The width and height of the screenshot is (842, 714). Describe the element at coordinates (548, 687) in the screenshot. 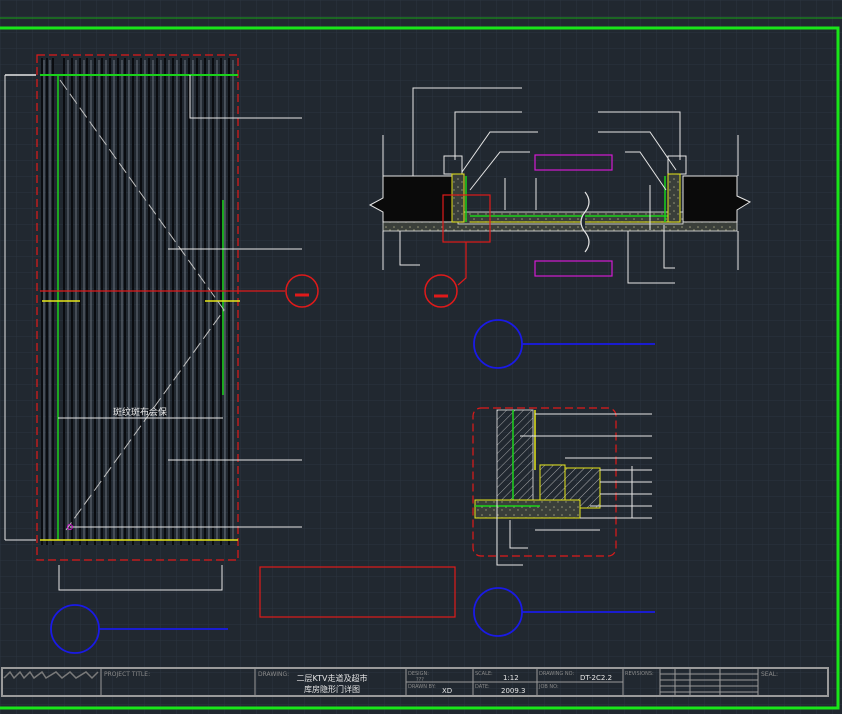

I see `job-no-label: JOB NO:` at that location.